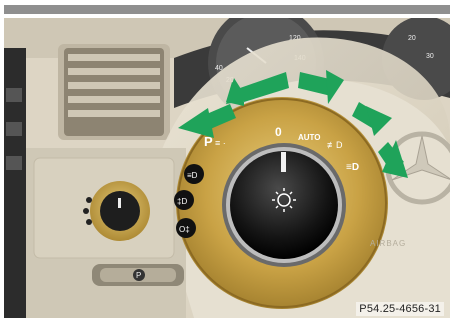 Image resolution: width=454 pixels, height=328 pixels. What do you see at coordinates (335, 145) in the screenshot?
I see `low-beam-icon: ≢D` at bounding box center [335, 145].